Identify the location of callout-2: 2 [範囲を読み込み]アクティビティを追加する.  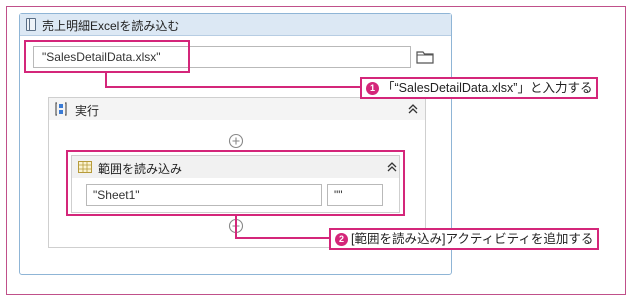
(464, 239).